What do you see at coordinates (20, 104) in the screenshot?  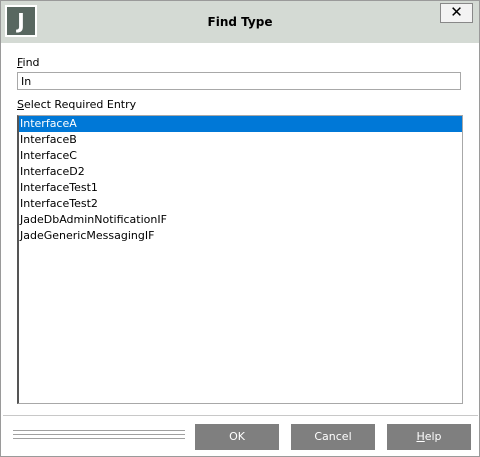 I see `select-entry-label-mnemonic: S` at bounding box center [20, 104].